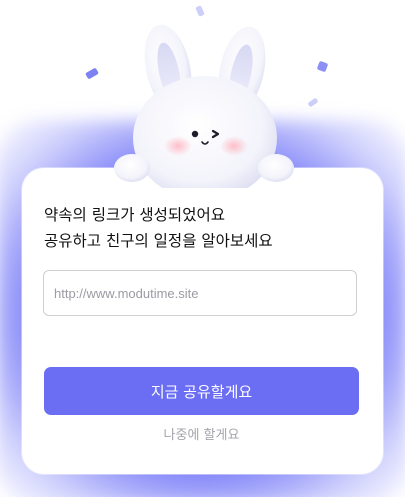 This screenshot has width=405, height=497. I want to click on dialog-title-line-1: 약속의 링크가 생성되었어요, so click(134, 215).